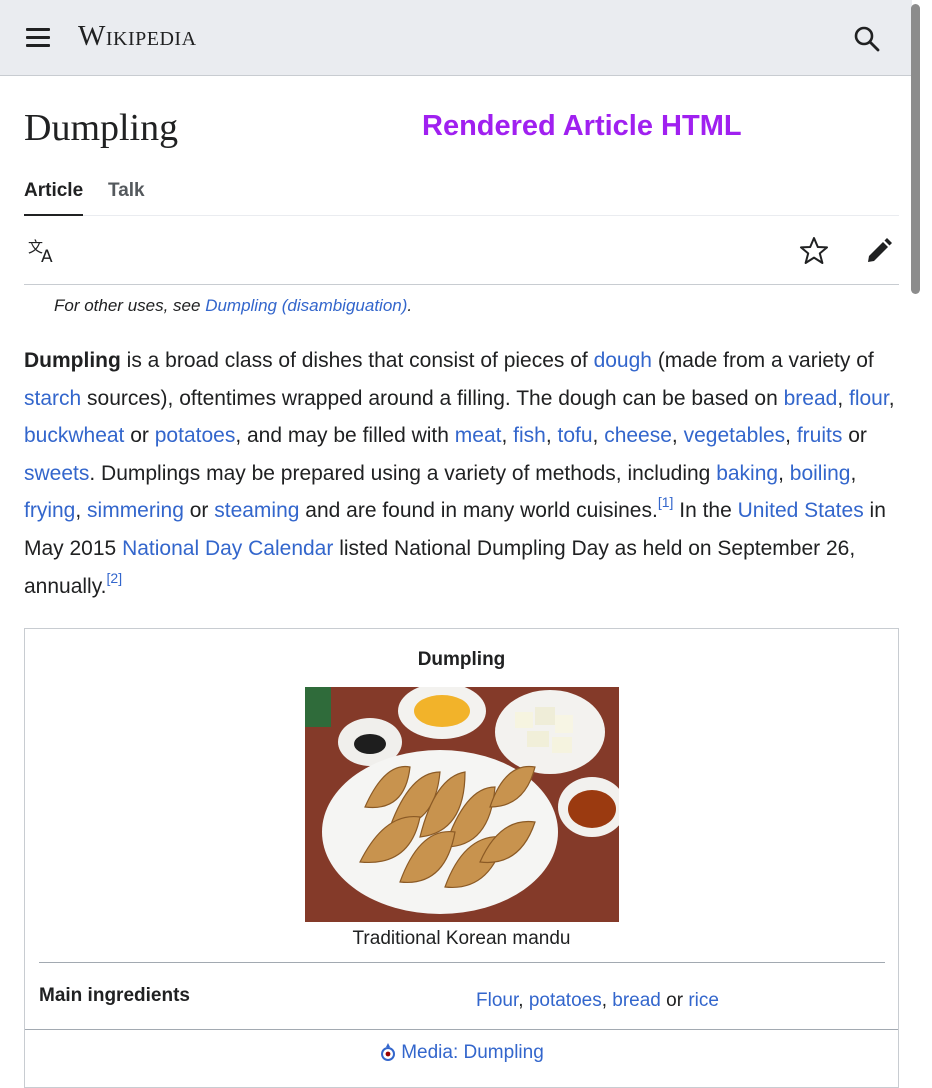  I want to click on page-title: Dumpling, so click(101, 128).